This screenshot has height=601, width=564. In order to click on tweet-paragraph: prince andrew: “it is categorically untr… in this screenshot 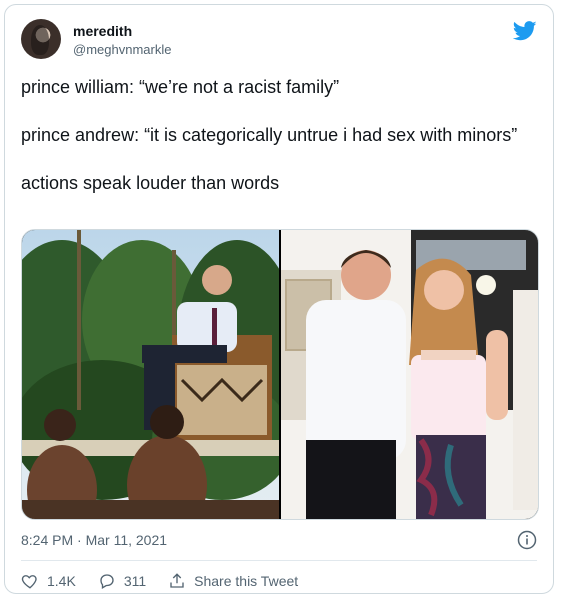, I will do `click(269, 135)`.